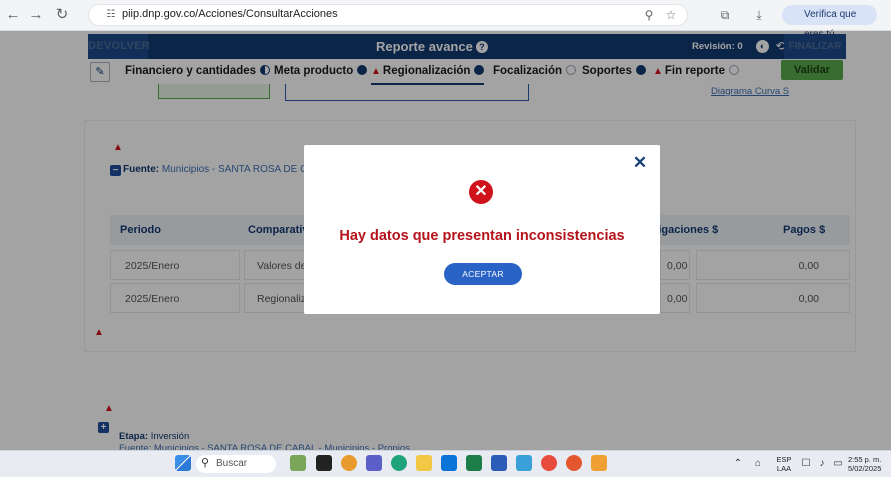 This screenshot has height=477, width=891. I want to click on battery-icon: ▭, so click(838, 464).